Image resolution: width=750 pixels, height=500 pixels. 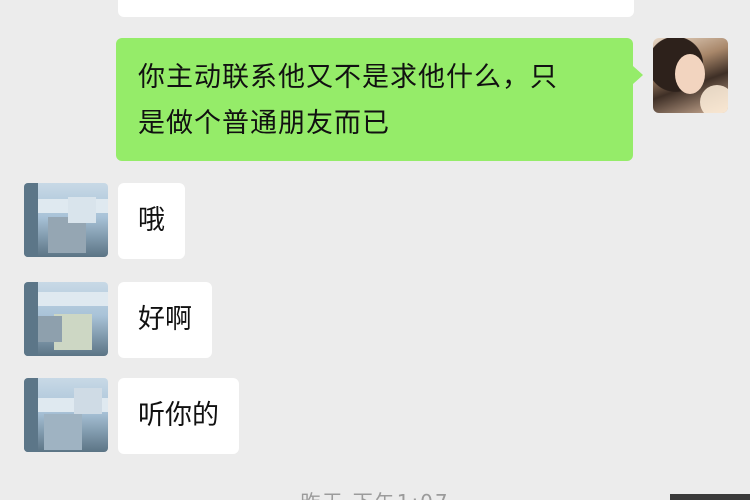 I want to click on avatar-light, so click(x=714, y=99).